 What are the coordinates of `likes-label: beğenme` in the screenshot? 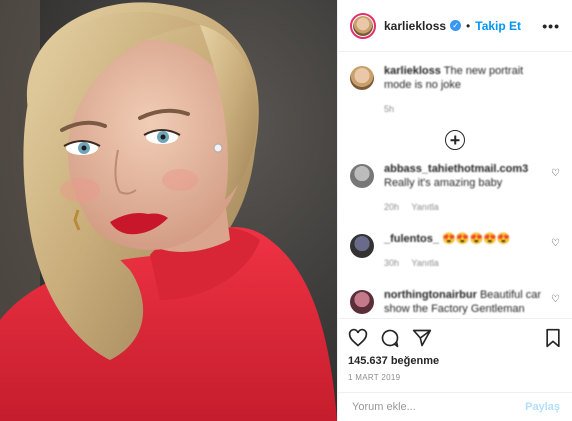 It's located at (415, 361).